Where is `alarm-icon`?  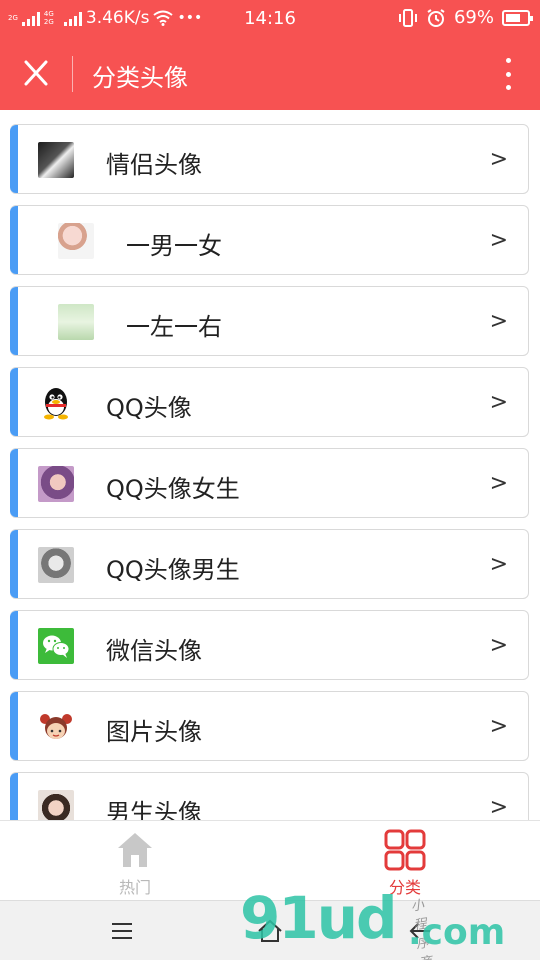 alarm-icon is located at coordinates (436, 17).